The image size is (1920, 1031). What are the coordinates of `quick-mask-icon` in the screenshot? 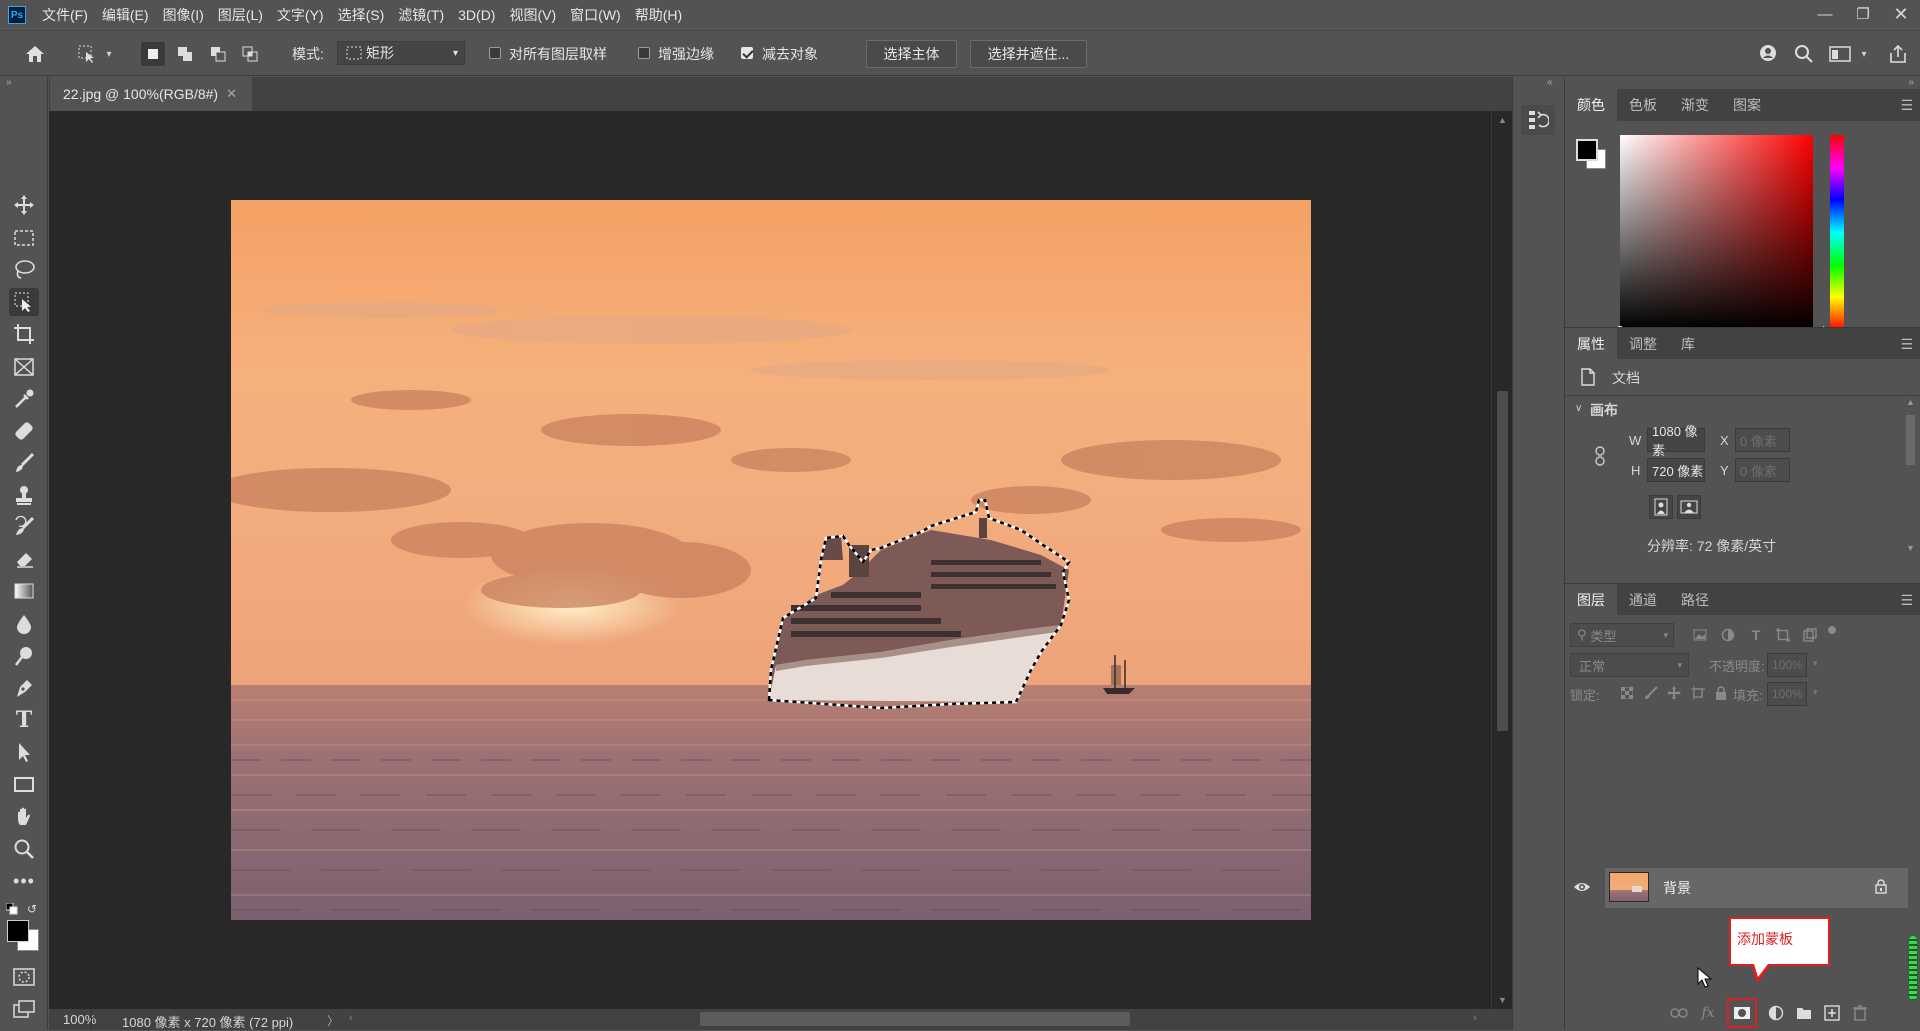 It's located at (24, 977).